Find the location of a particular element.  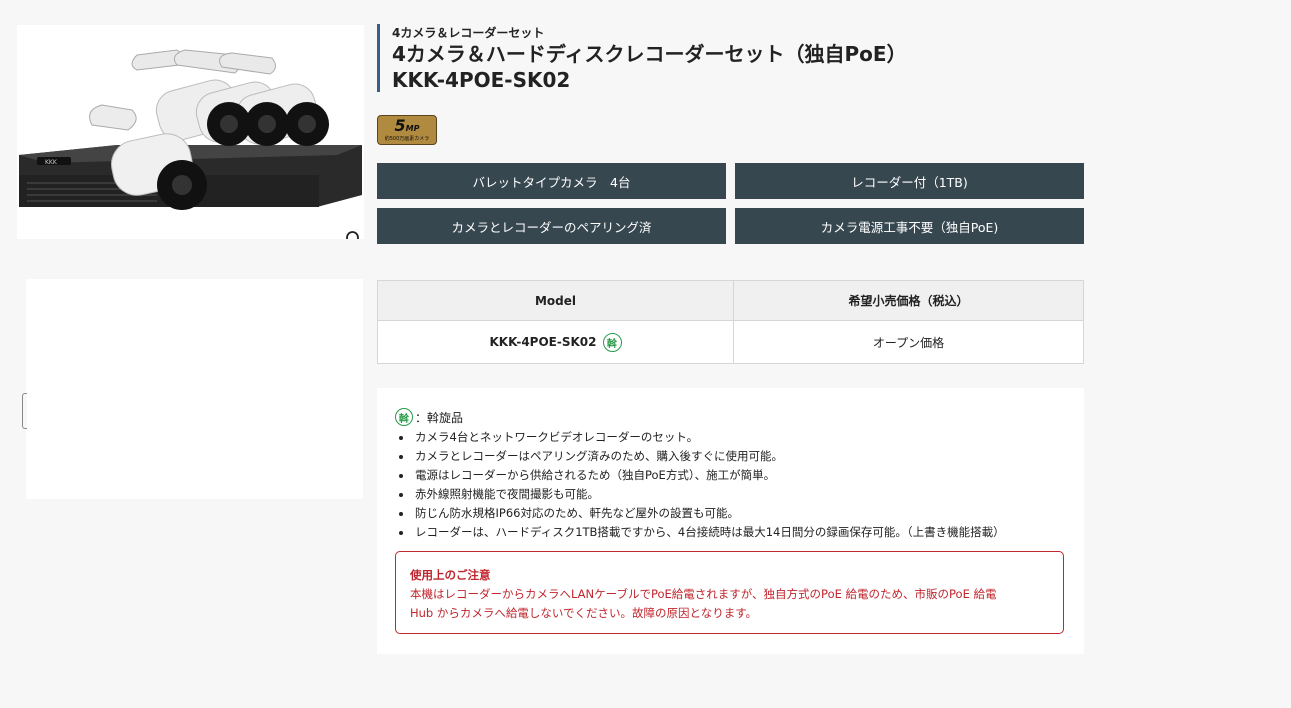

table-row: KKK-4POE-SK02 斡 オープン価格 is located at coordinates (730, 342).